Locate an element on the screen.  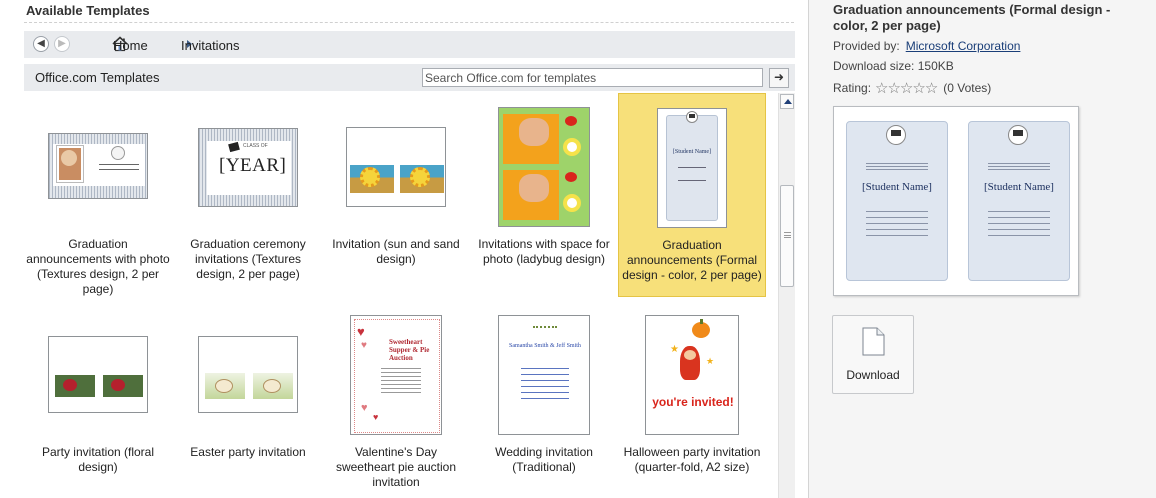
template-title: Invitation (sun and sand design) is located at coordinates (396, 251).